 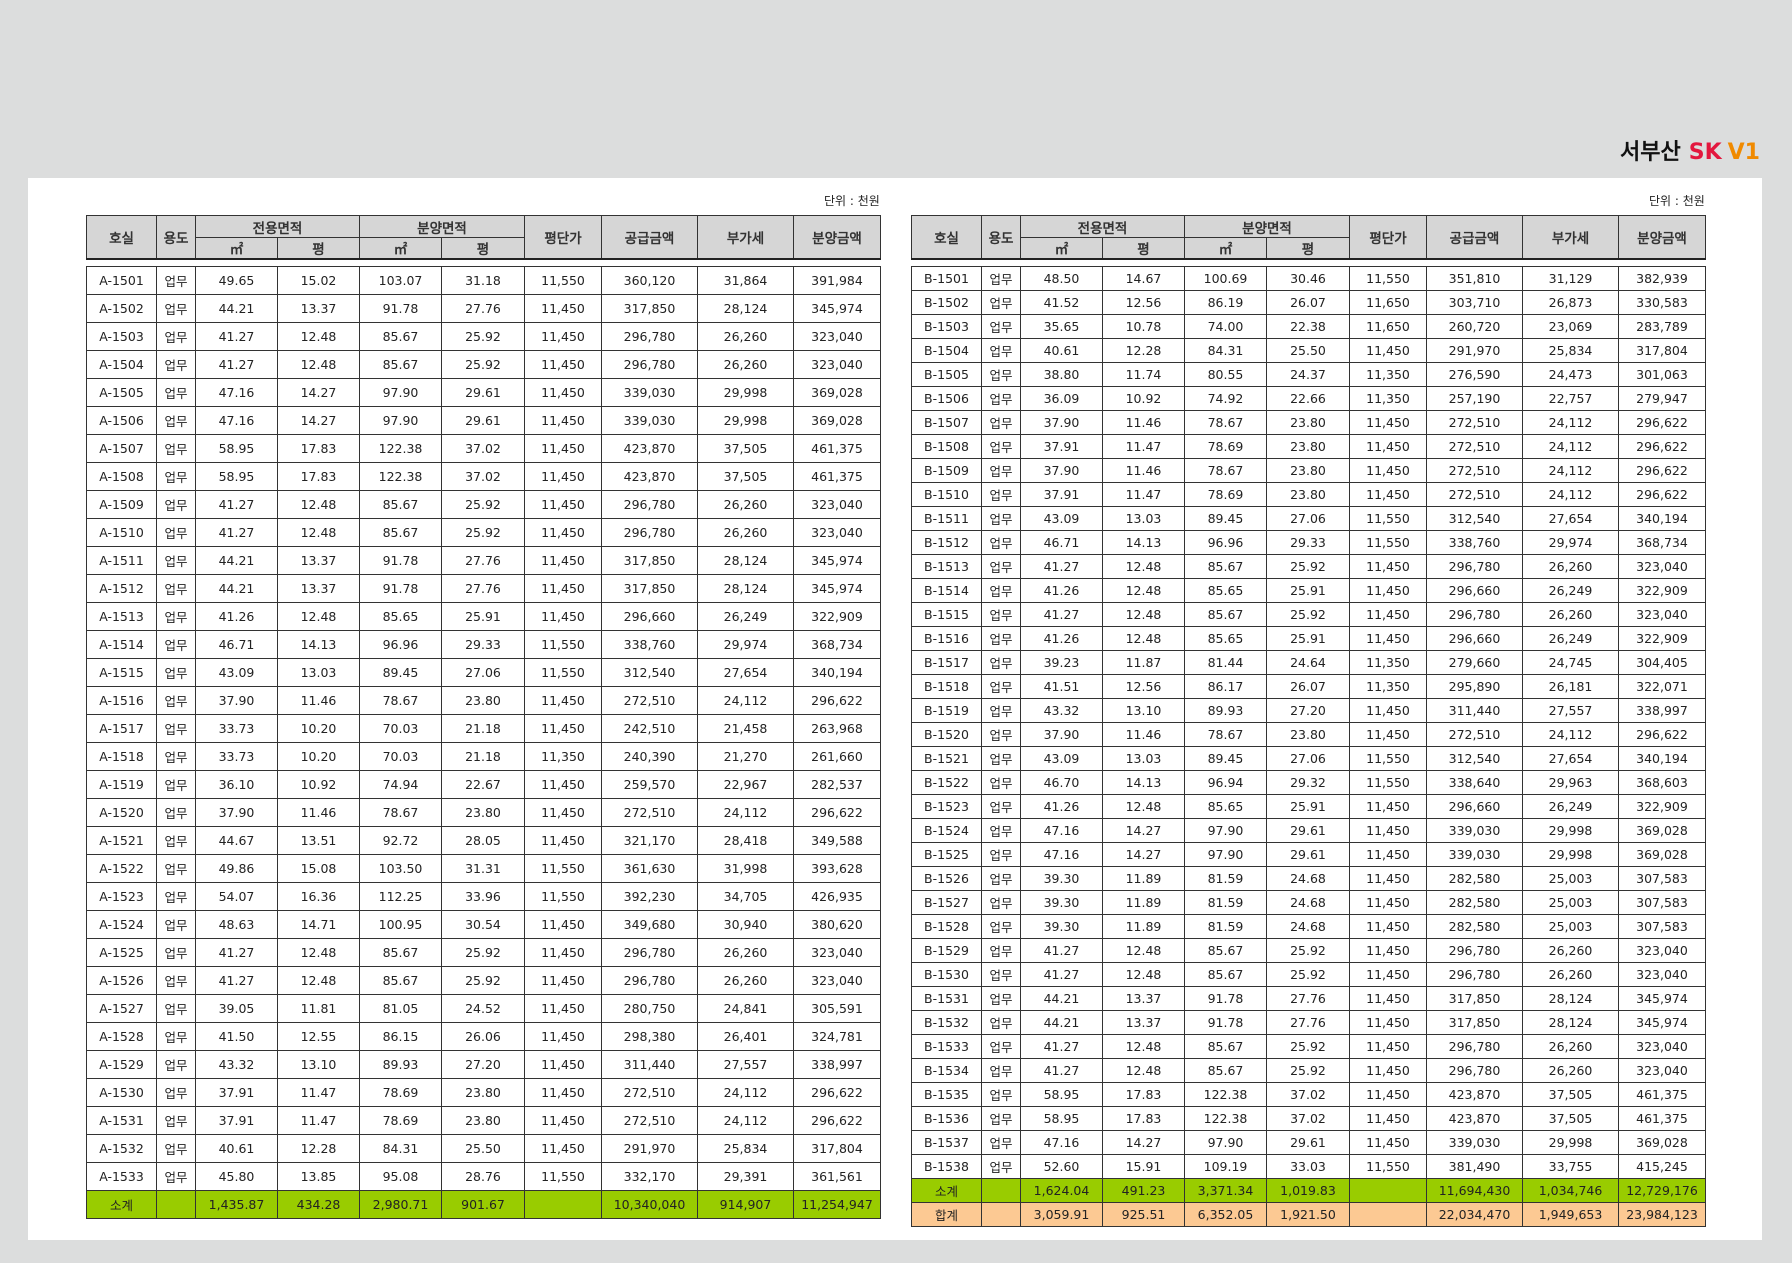 What do you see at coordinates (318, 1064) in the screenshot?
I see `cell-exclusive-pyeong: 13.10` at bounding box center [318, 1064].